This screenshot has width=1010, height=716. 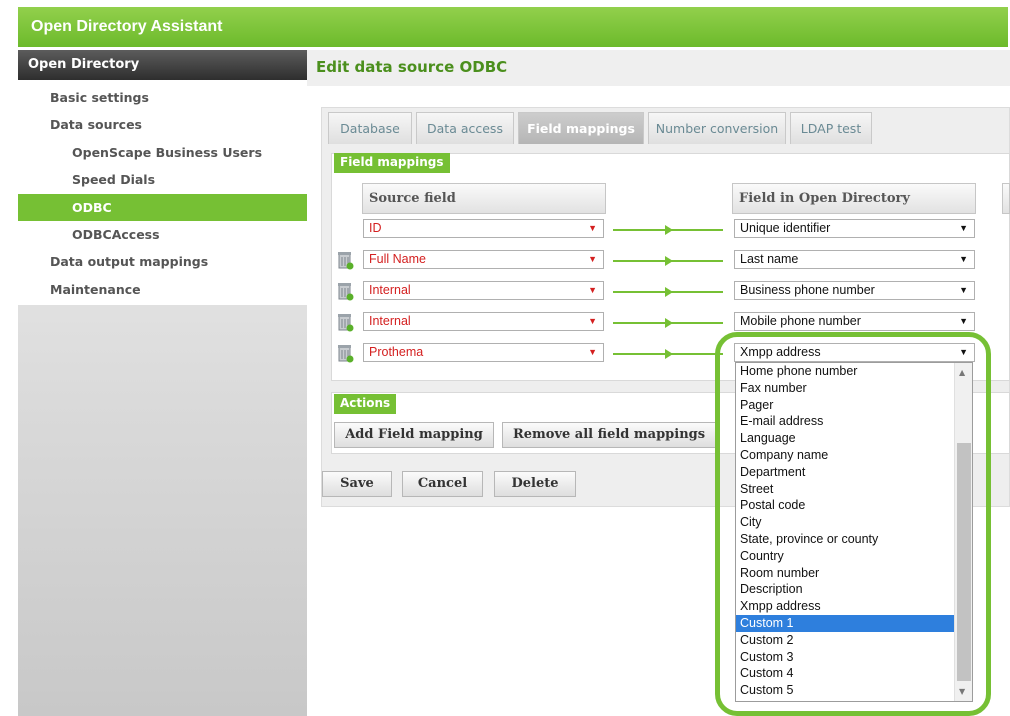 What do you see at coordinates (780, 352) in the screenshot?
I see `target-field-value: Xmpp address` at bounding box center [780, 352].